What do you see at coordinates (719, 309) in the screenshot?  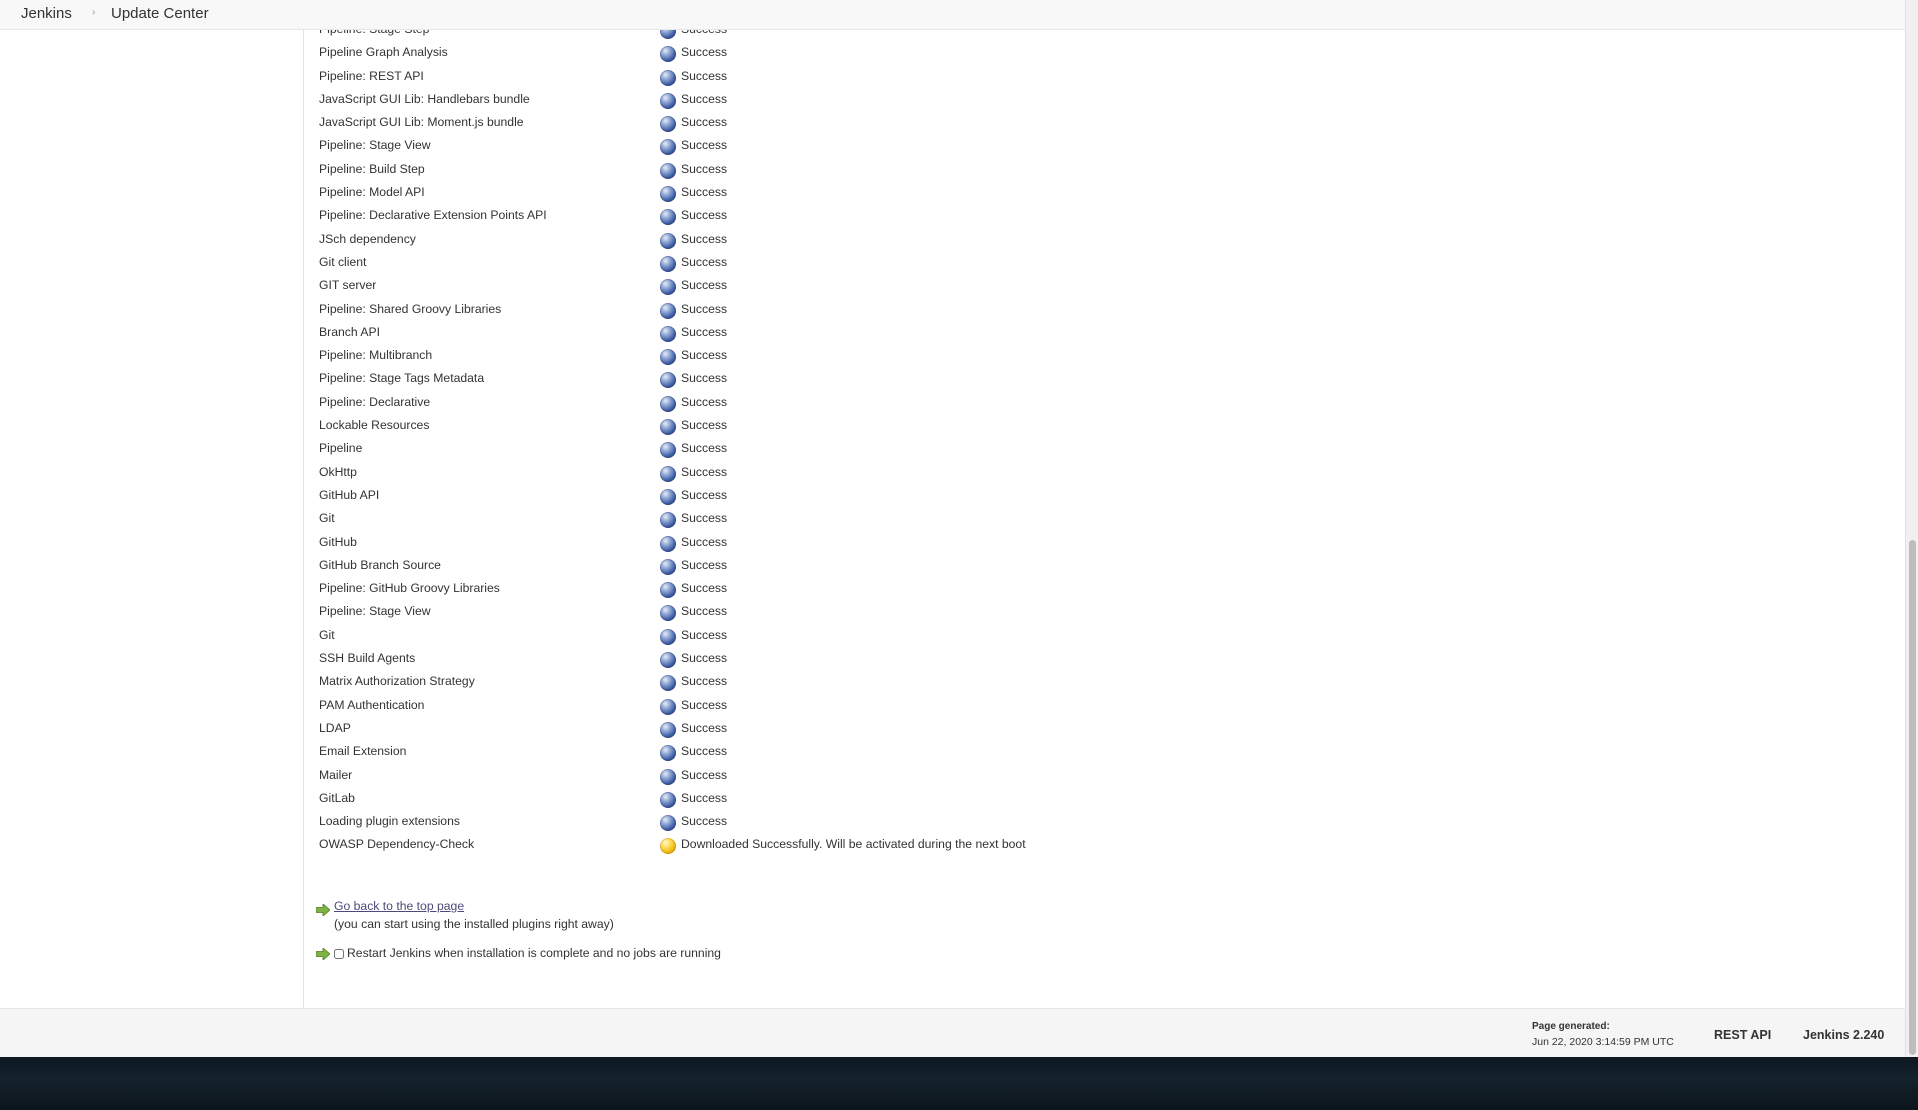 I see `install-row: Pipeline: Shared Groovy Libraries Success` at bounding box center [719, 309].